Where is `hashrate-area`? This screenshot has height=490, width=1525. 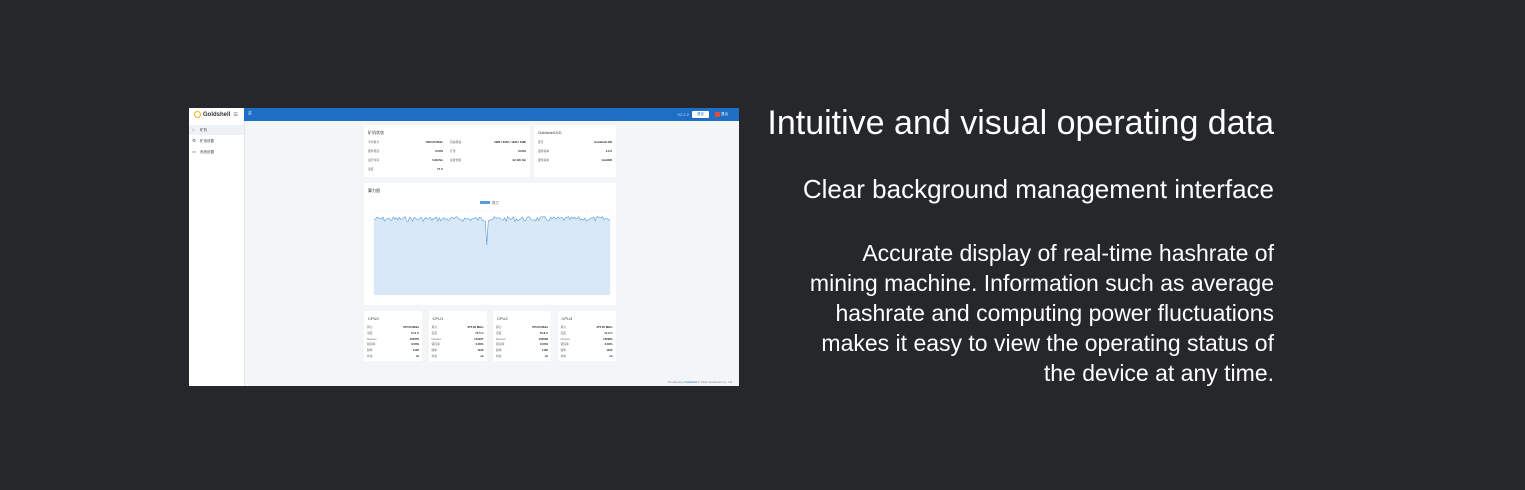
hashrate-area is located at coordinates (492, 255).